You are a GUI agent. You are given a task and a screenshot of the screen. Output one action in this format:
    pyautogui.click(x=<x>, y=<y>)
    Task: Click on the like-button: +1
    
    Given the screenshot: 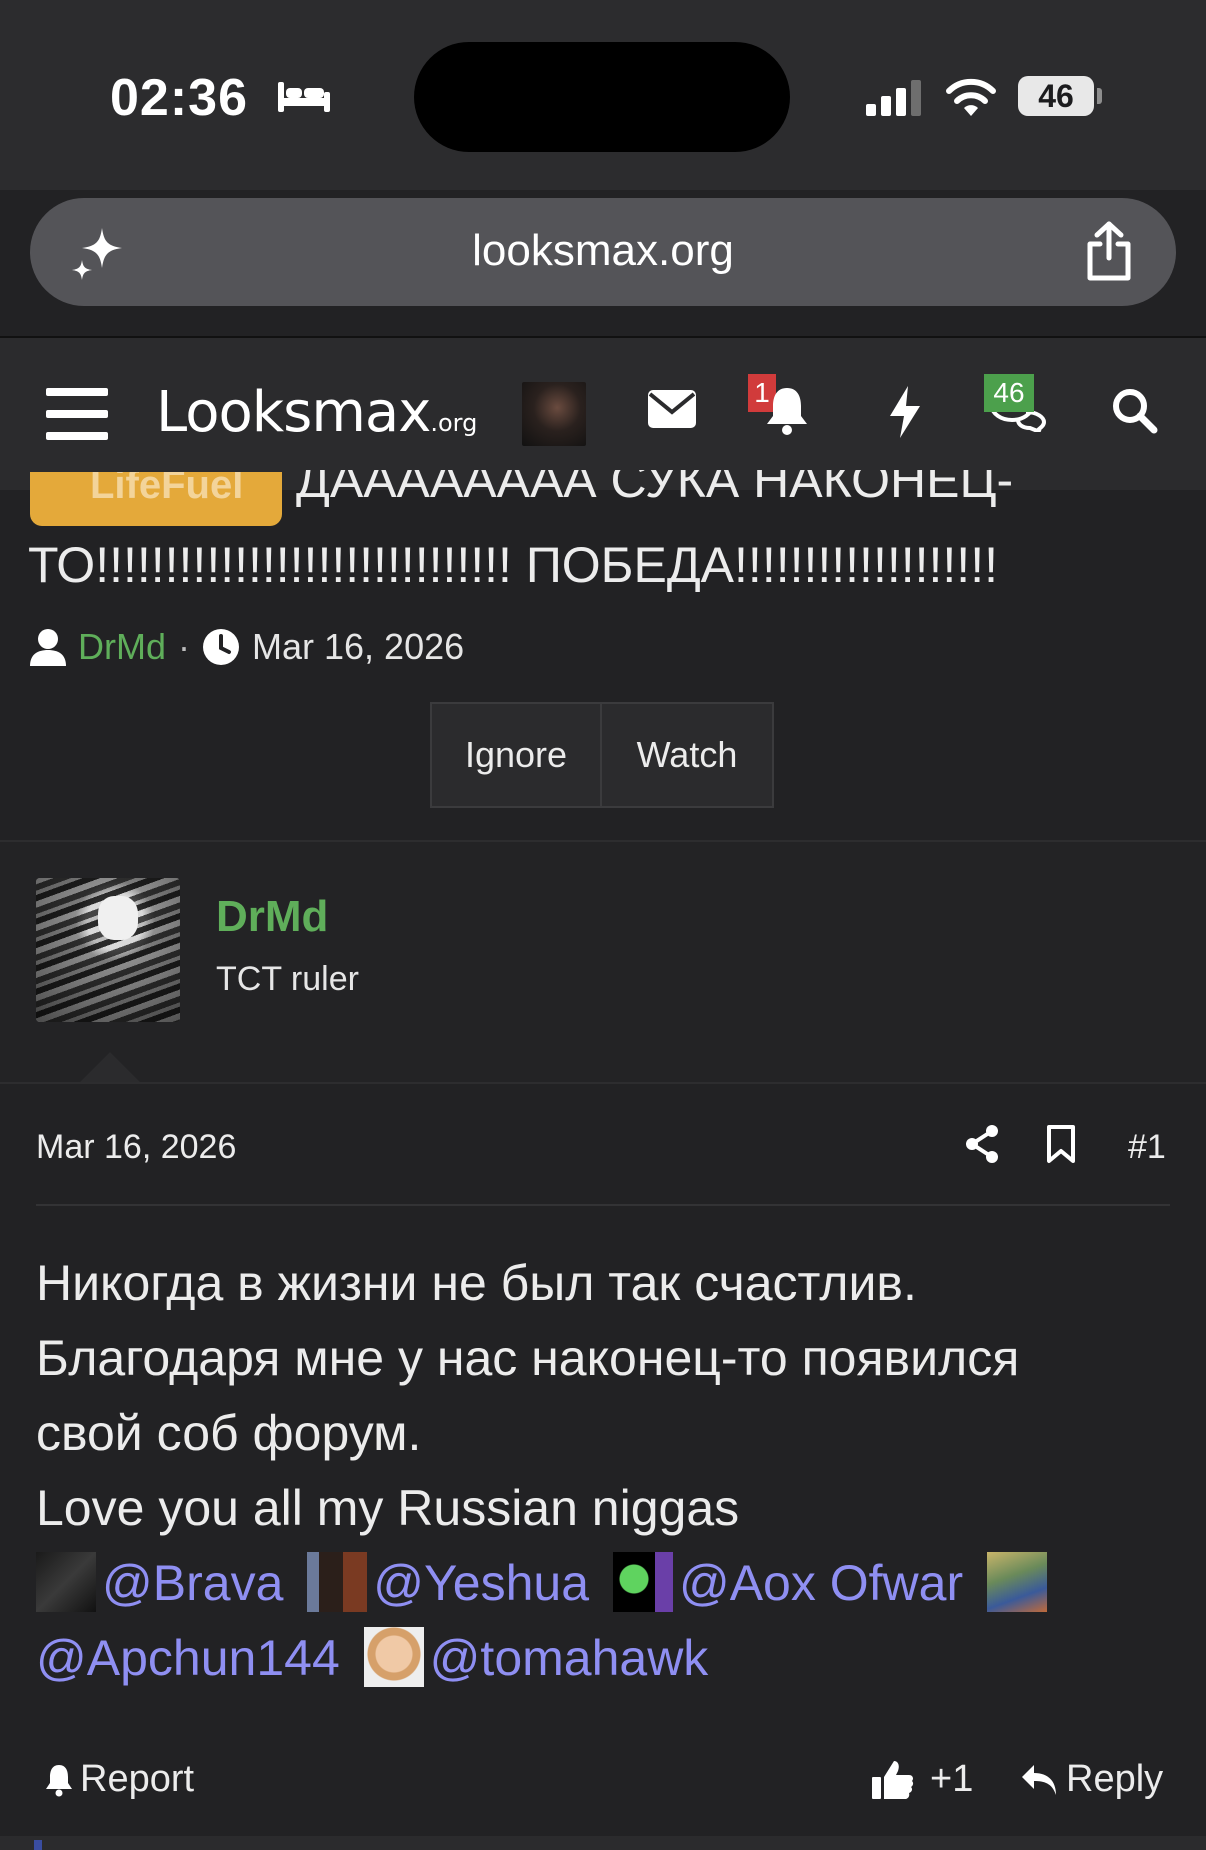 What is the action you would take?
    pyautogui.click(x=922, y=1779)
    